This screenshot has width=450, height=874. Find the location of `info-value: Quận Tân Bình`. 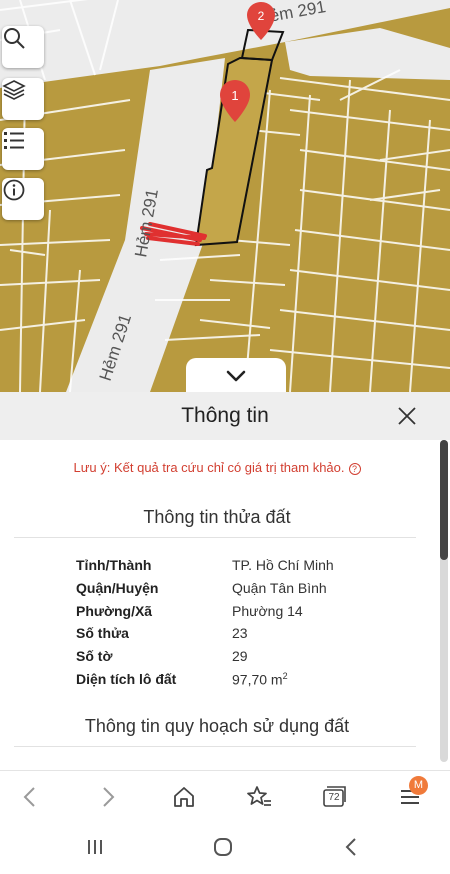

info-value: Quận Tân Bình is located at coordinates (279, 588).